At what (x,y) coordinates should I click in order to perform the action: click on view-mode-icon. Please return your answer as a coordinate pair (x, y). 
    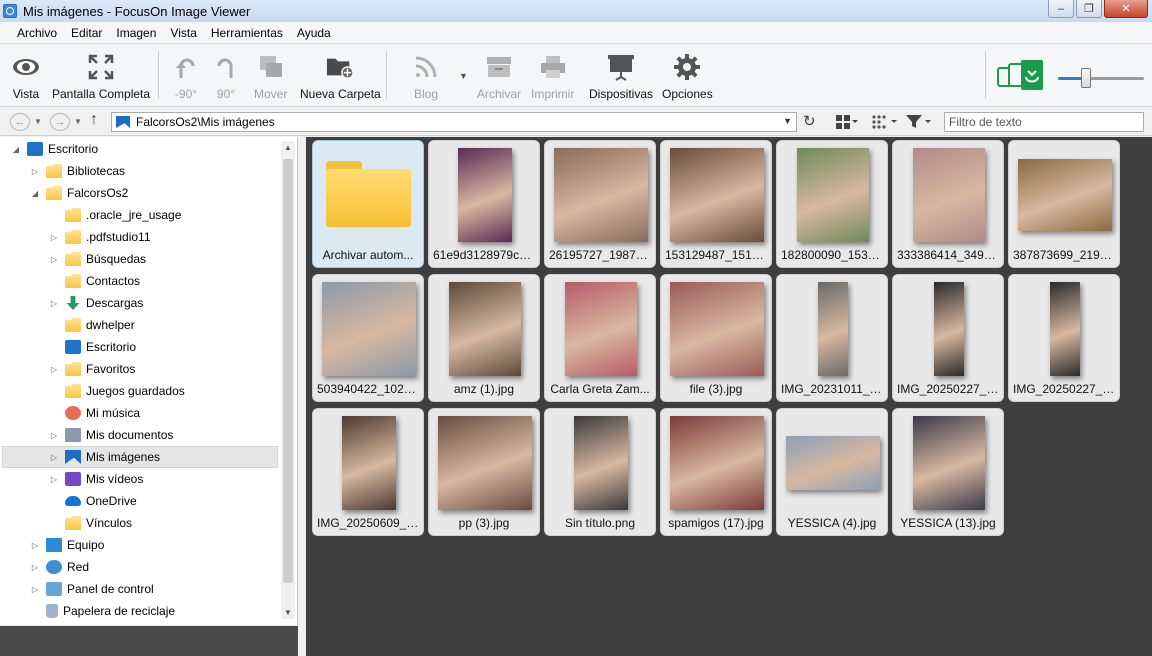
    Looking at the image, I should click on (847, 123).